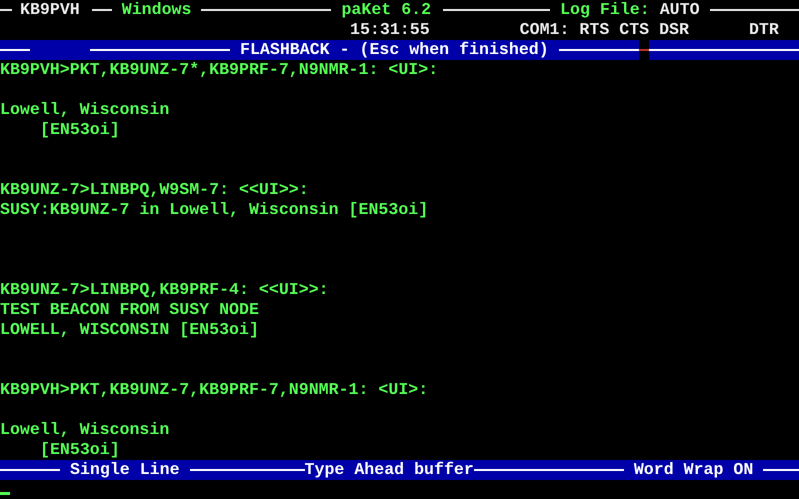 The height and width of the screenshot is (499, 799). I want to click on line-mode-text: Single Line, so click(125, 470).